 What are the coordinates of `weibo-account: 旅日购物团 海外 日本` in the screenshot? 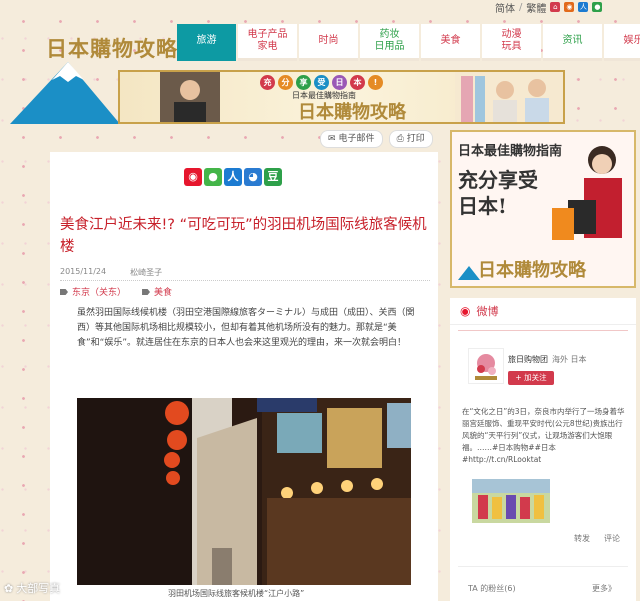 It's located at (547, 359).